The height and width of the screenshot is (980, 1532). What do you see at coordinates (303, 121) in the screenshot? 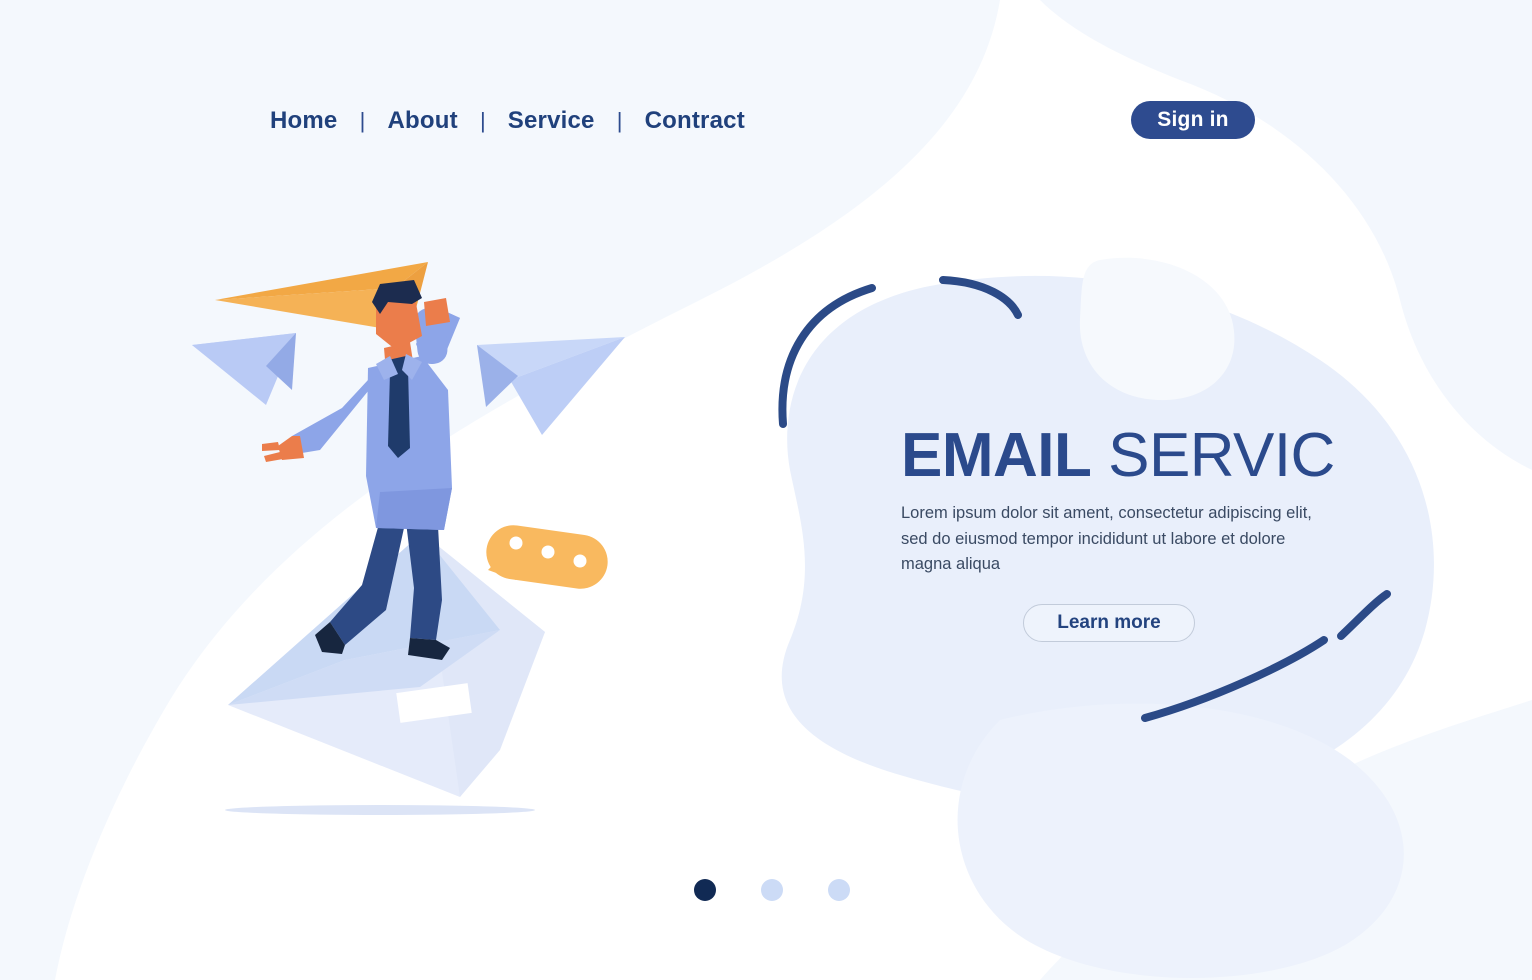
I see `nav-item-home: Home` at bounding box center [303, 121].